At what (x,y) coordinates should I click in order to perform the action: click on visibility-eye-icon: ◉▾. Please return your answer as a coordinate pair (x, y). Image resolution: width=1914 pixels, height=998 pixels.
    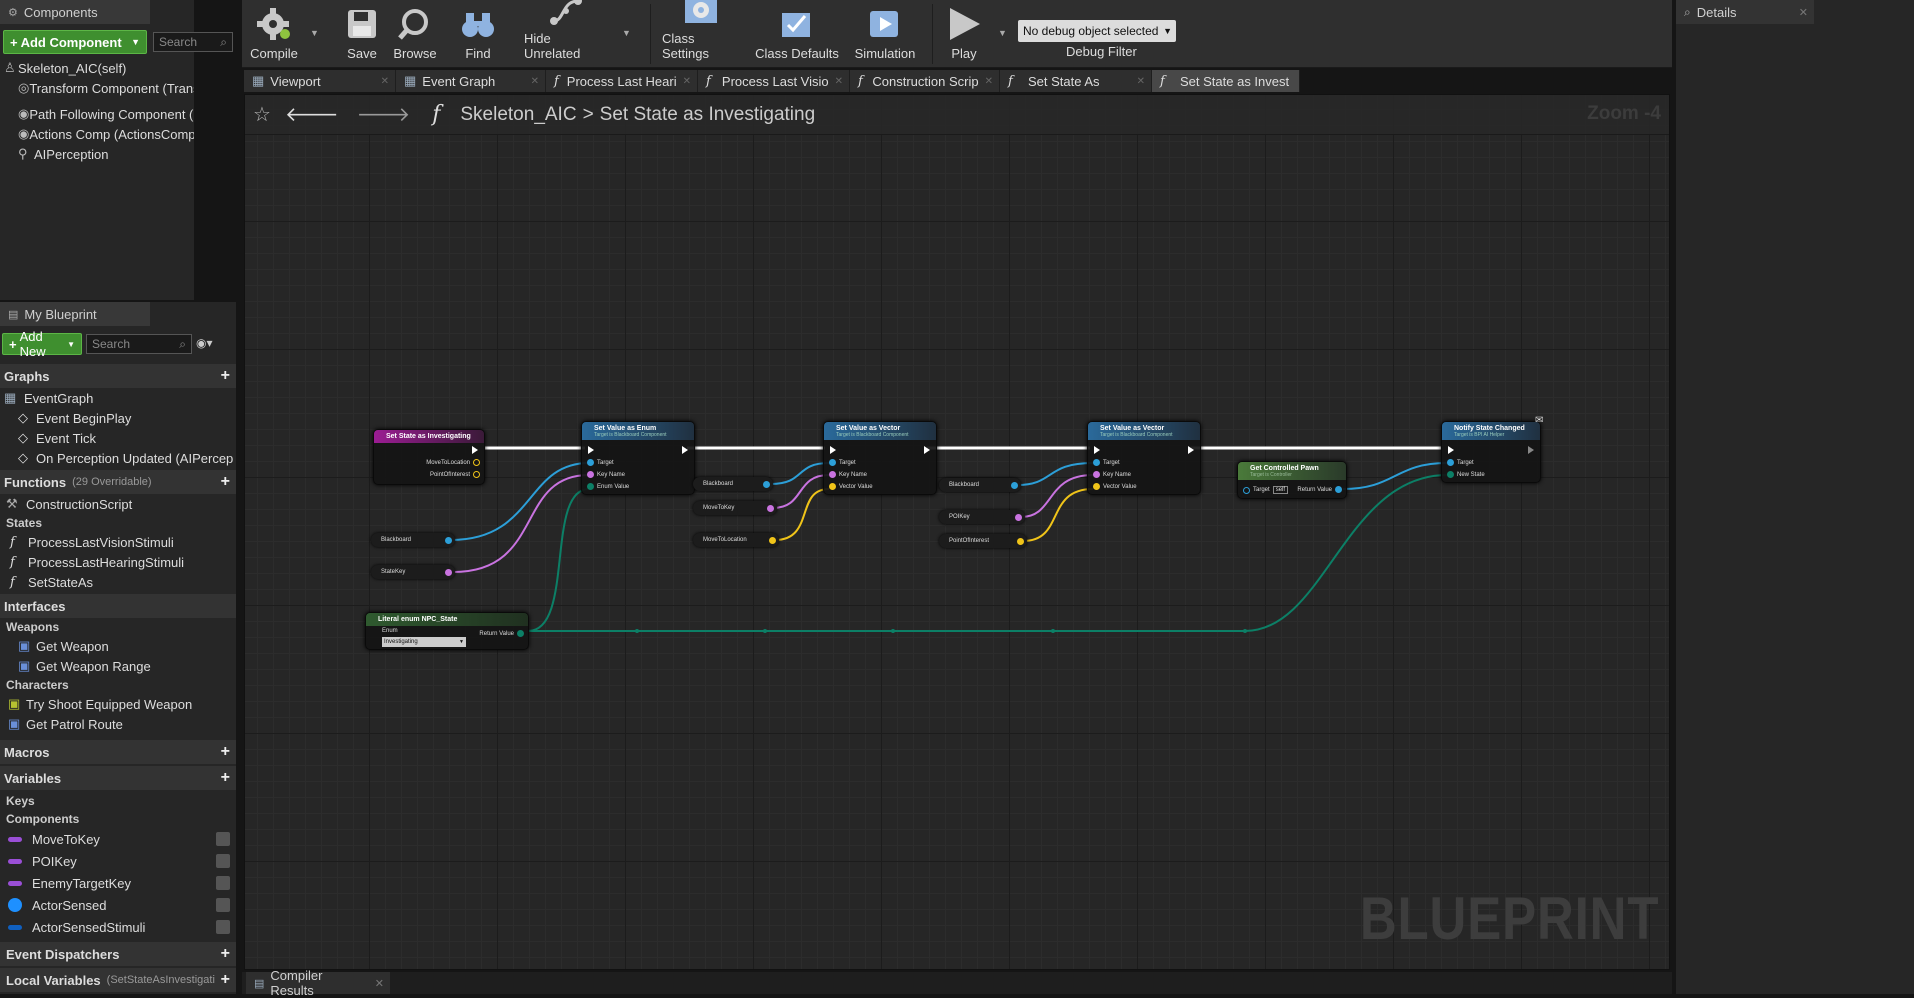
    Looking at the image, I should click on (204, 343).